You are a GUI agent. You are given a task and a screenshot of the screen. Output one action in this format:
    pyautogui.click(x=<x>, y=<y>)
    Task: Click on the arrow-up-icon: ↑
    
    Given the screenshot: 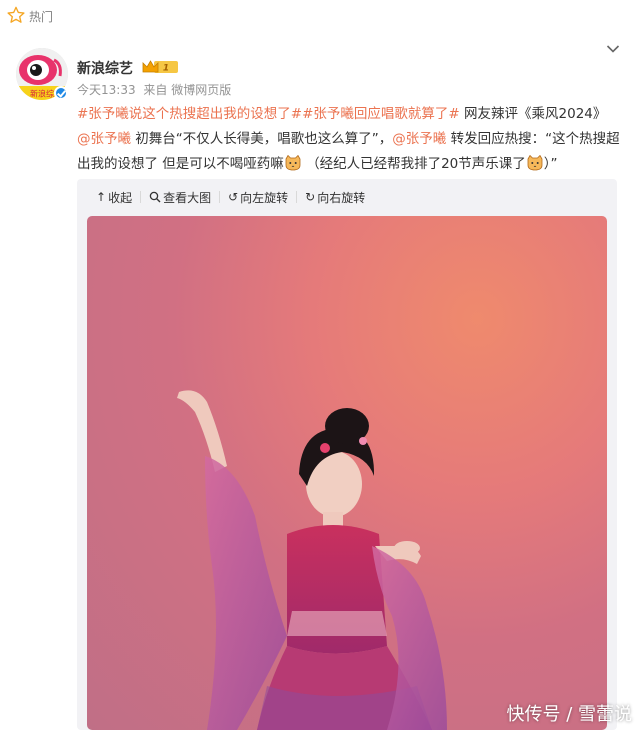 What is the action you would take?
    pyautogui.click(x=101, y=197)
    